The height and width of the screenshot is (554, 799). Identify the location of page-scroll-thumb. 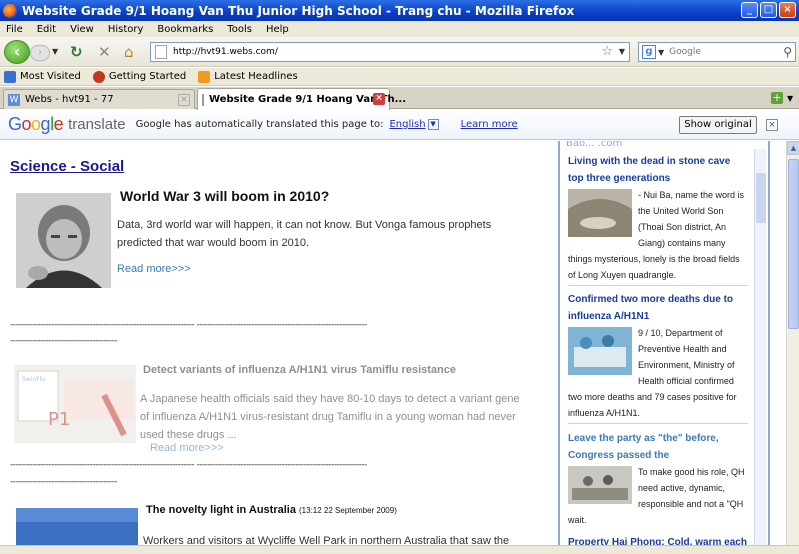
(793, 244).